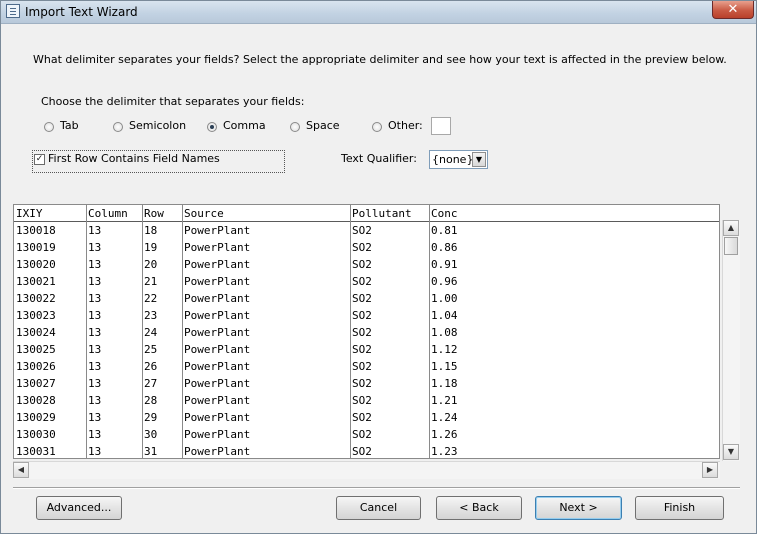 This screenshot has width=757, height=534. I want to click on title-bar: Import Text Wizard ✕, so click(378, 12).